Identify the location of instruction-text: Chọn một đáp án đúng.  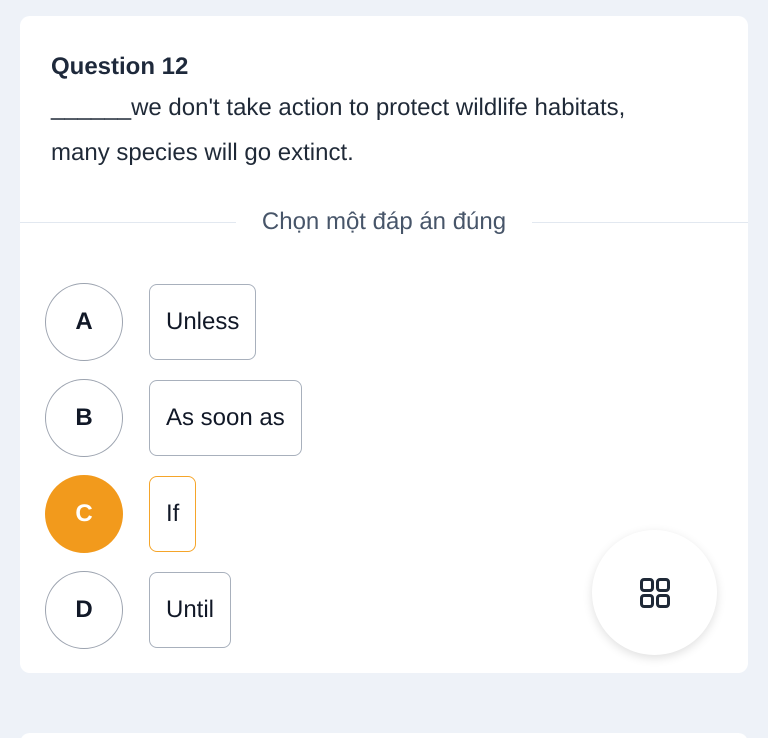
(384, 222).